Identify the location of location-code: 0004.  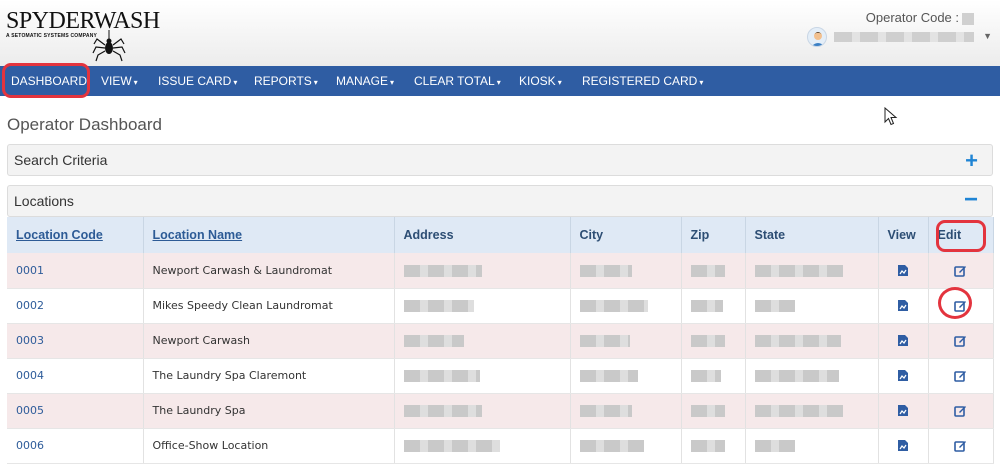
(75, 376).